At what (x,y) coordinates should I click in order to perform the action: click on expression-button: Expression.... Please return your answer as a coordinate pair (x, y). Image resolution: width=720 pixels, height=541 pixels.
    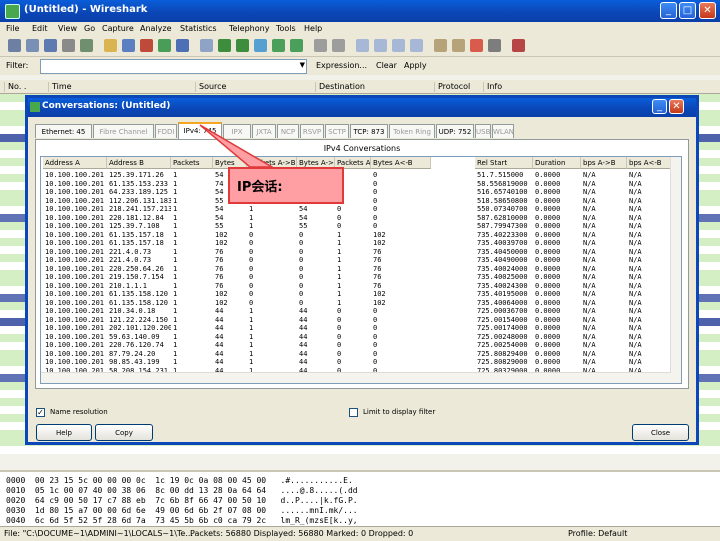
    Looking at the image, I should click on (341, 65).